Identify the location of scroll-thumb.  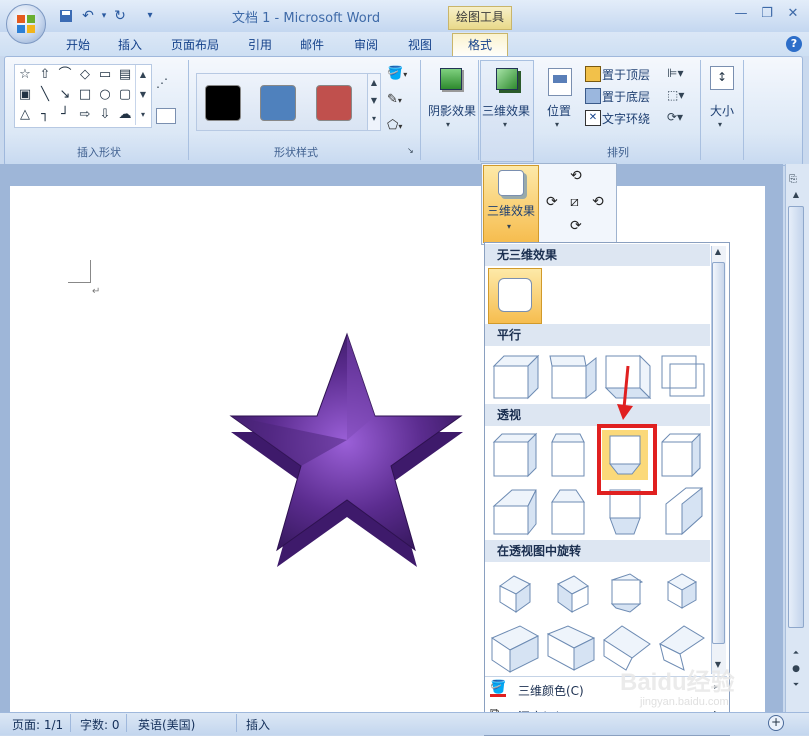
(796, 417).